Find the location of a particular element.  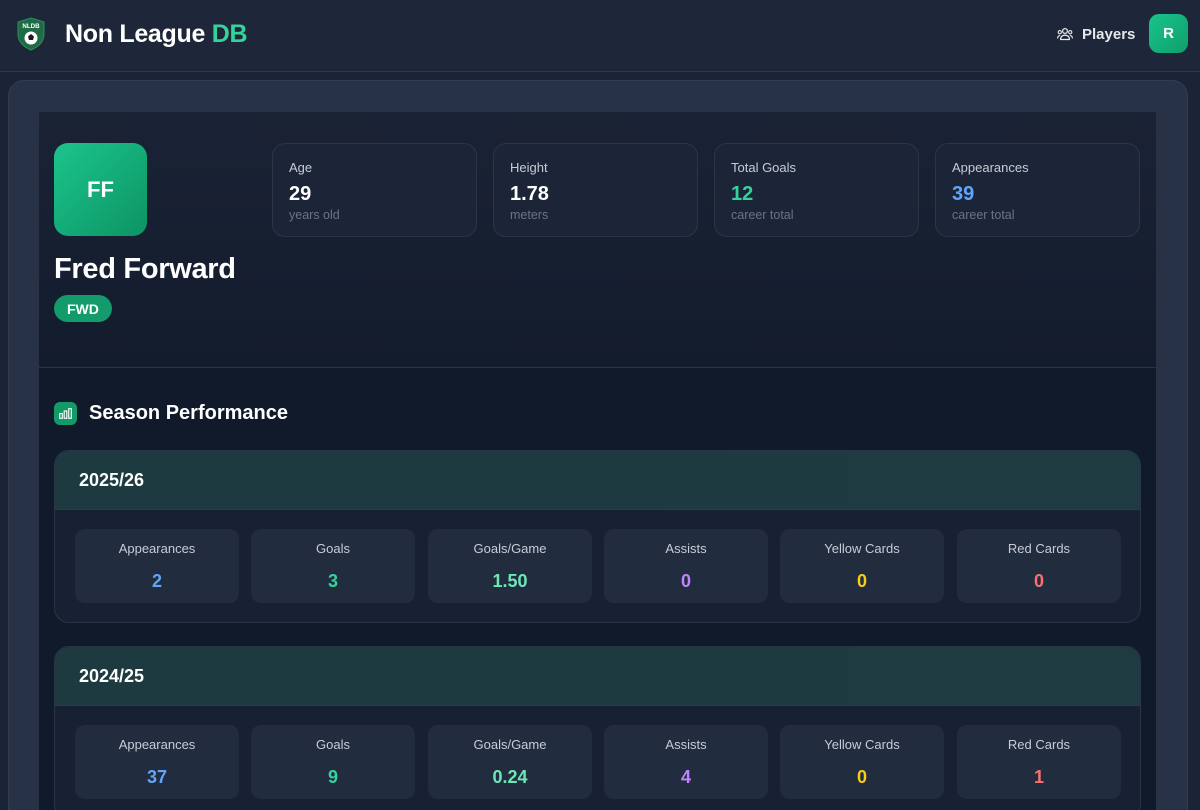

brand-main: Non League is located at coordinates (135, 34).